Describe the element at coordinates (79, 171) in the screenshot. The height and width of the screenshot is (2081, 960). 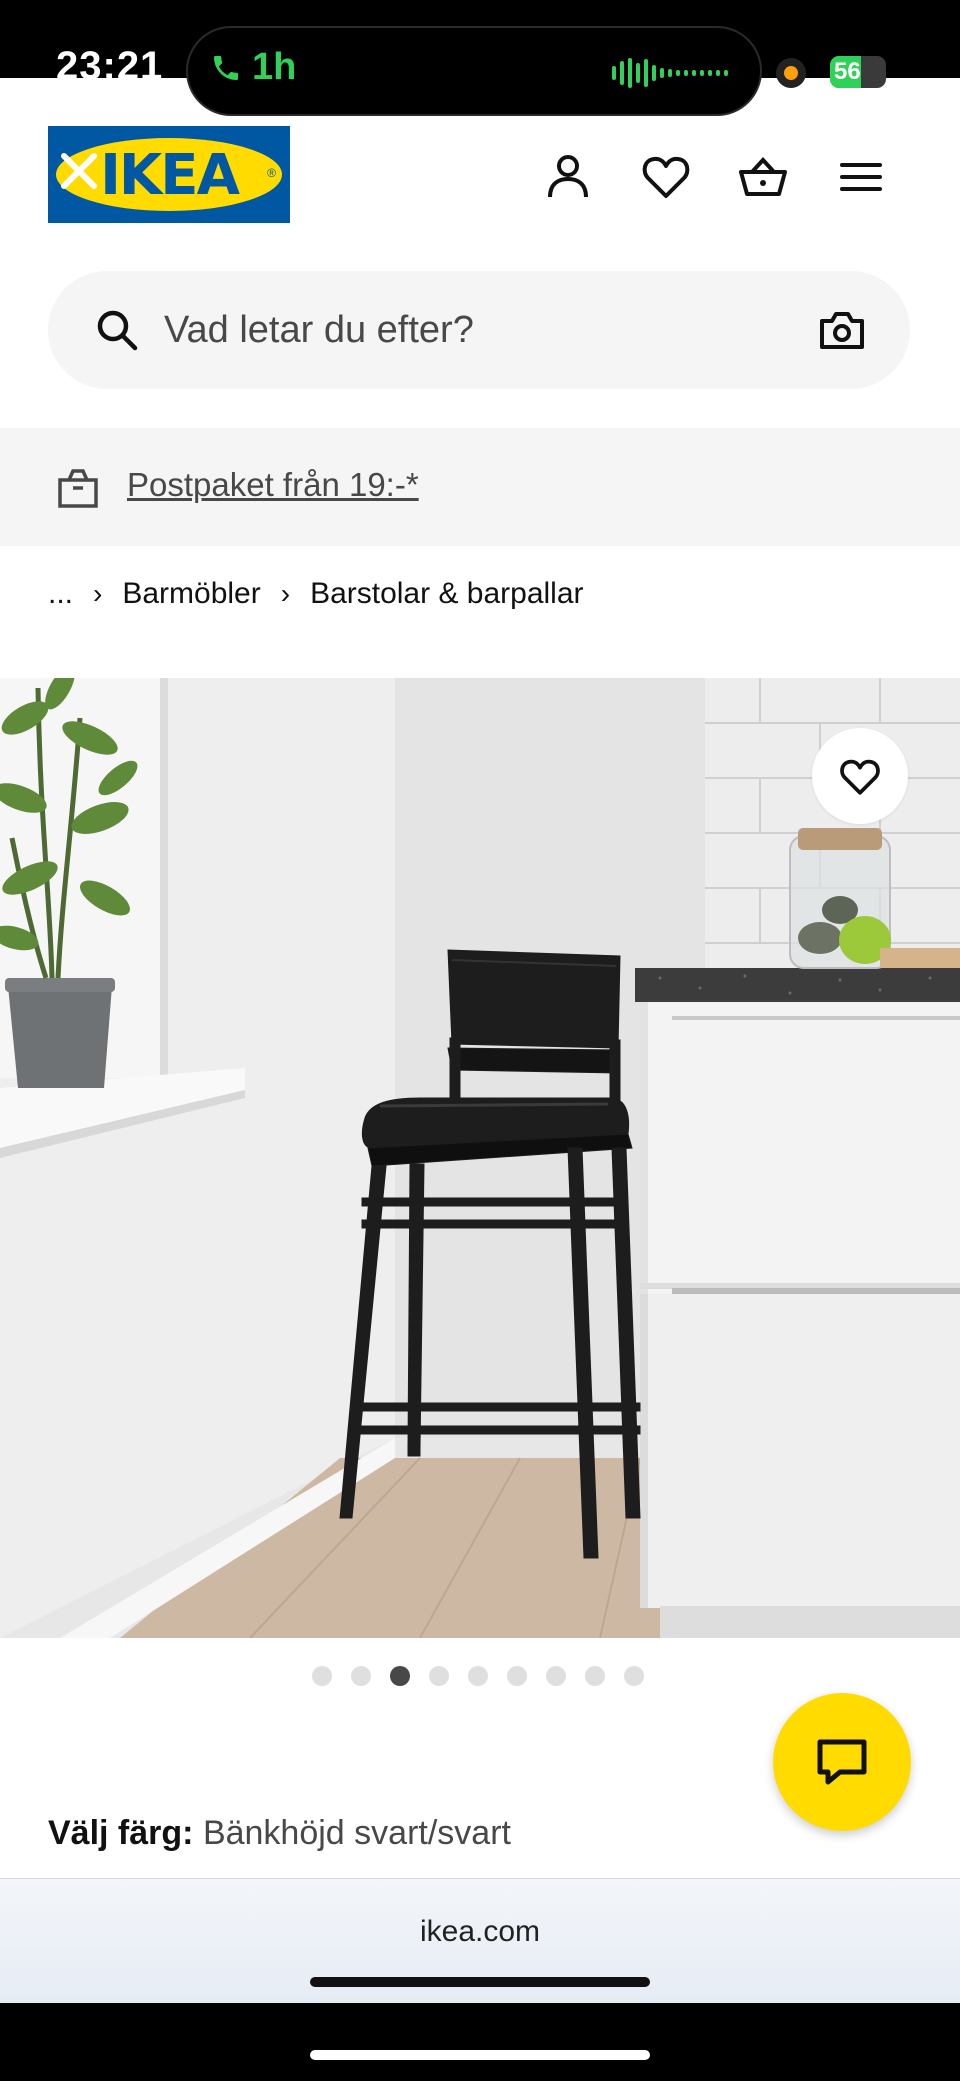
I see `close-icon` at that location.